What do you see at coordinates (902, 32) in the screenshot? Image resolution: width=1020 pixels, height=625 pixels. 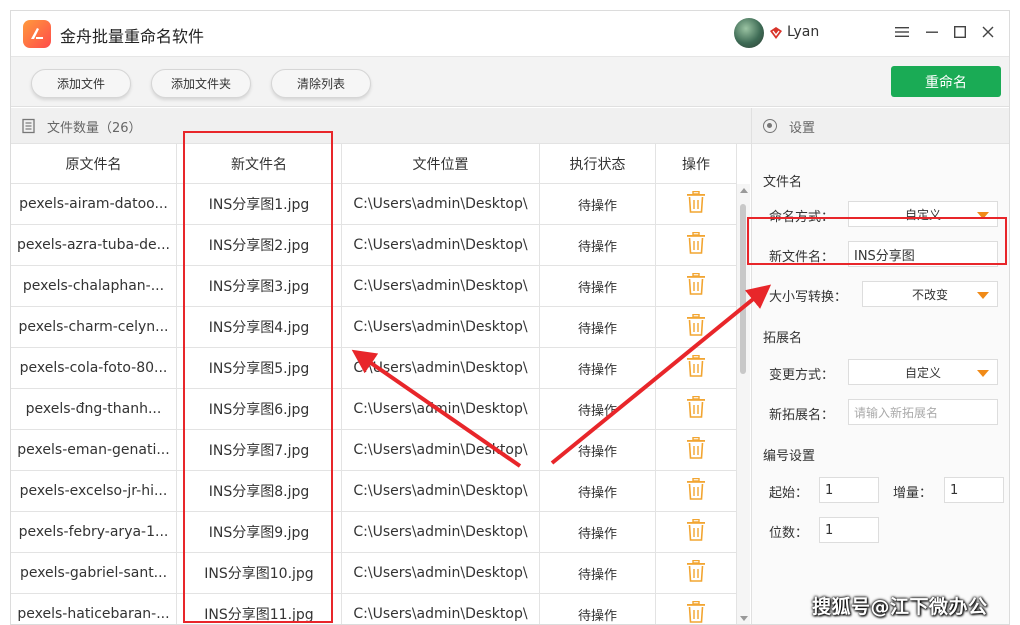 I see `menu-icon` at bounding box center [902, 32].